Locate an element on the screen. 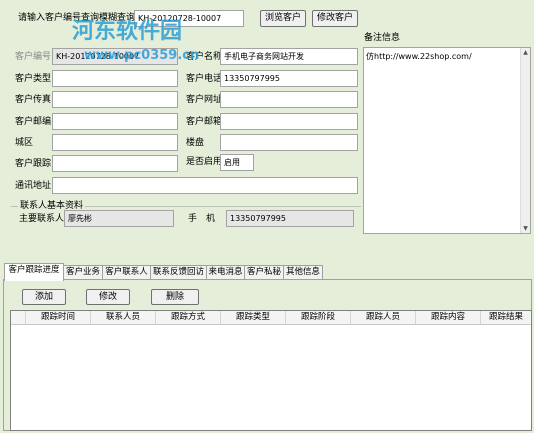  col-followup-result: 跟踪结果 is located at coordinates (506, 317).